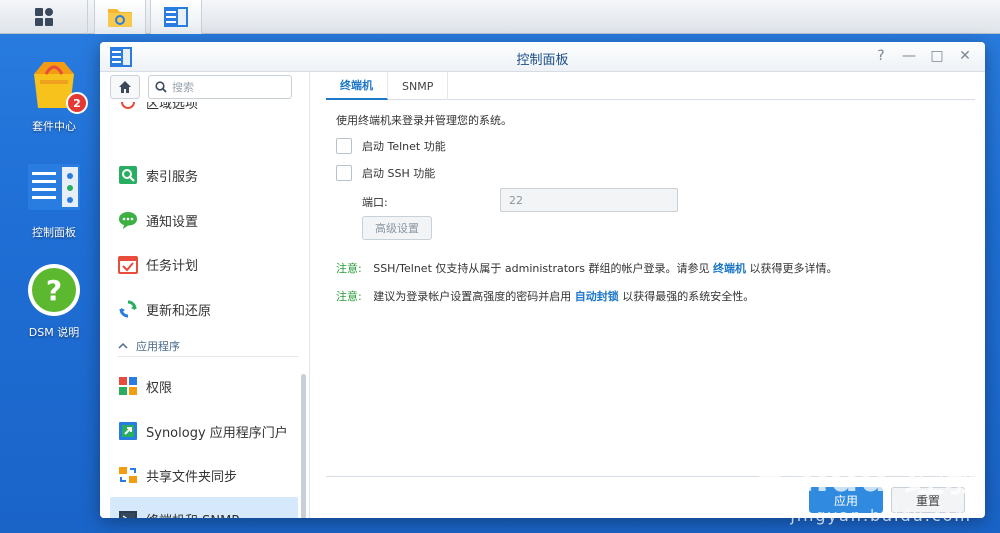 The width and height of the screenshot is (1000, 533). What do you see at coordinates (192, 477) in the screenshot?
I see `sidebar-item-label: 共享文件夹同步` at bounding box center [192, 477].